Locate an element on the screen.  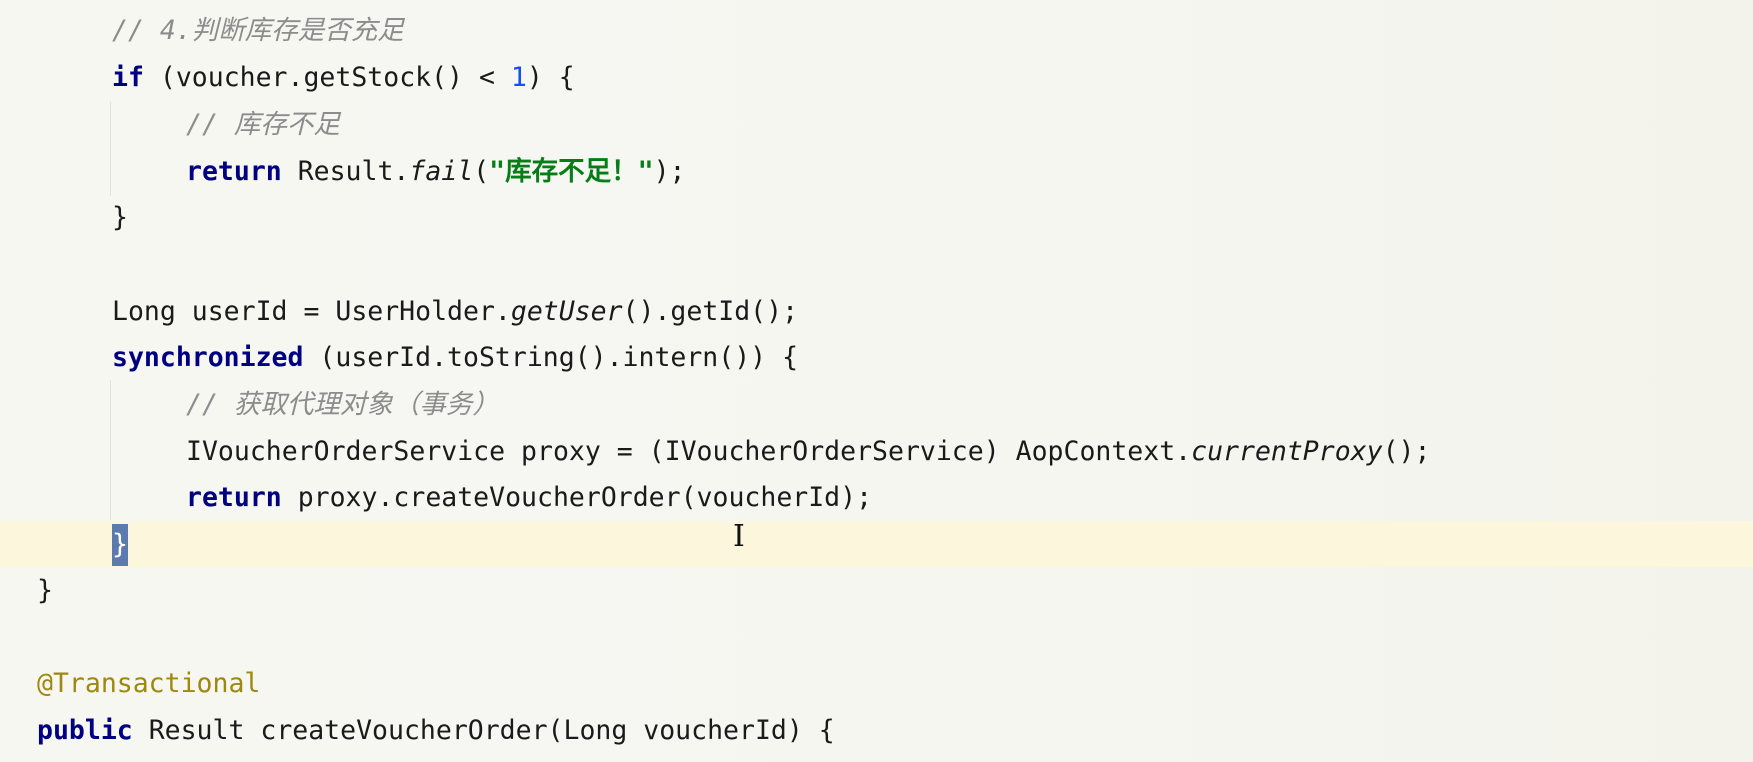
matched-brace: } is located at coordinates (120, 545).